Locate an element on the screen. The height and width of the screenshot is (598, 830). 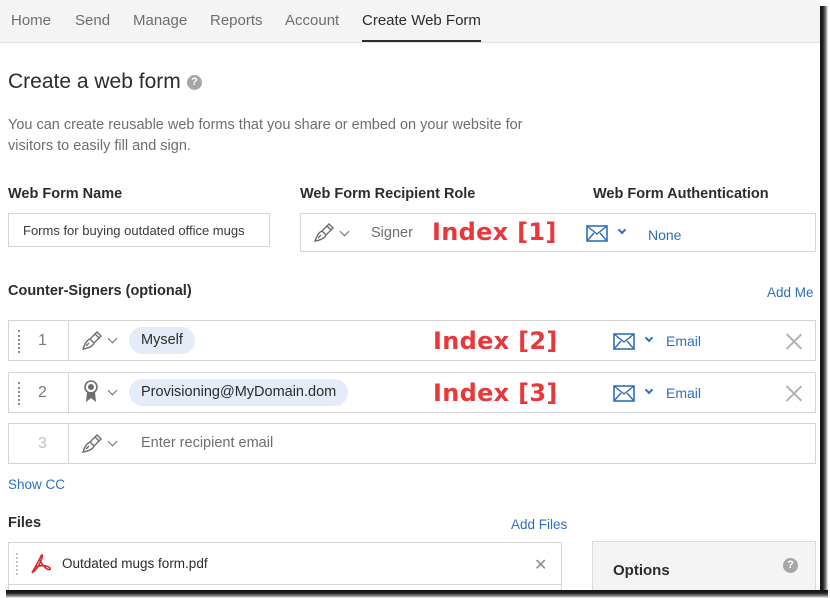
nav-account: Account is located at coordinates (312, 20).